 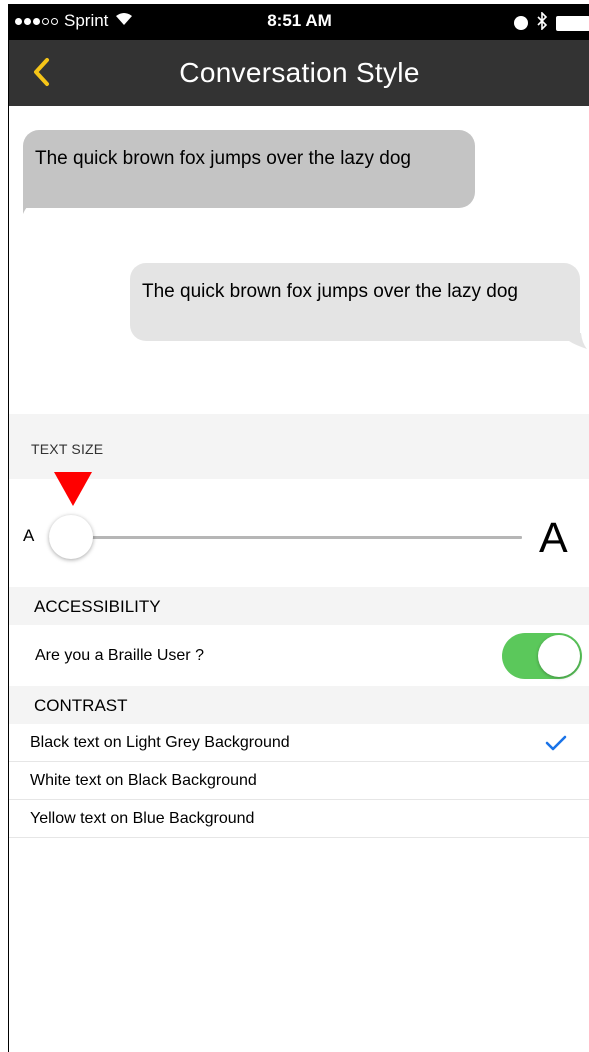 What do you see at coordinates (299, 743) in the screenshot?
I see `contrast-option-black-on-grey: Black text on Light Grey Background` at bounding box center [299, 743].